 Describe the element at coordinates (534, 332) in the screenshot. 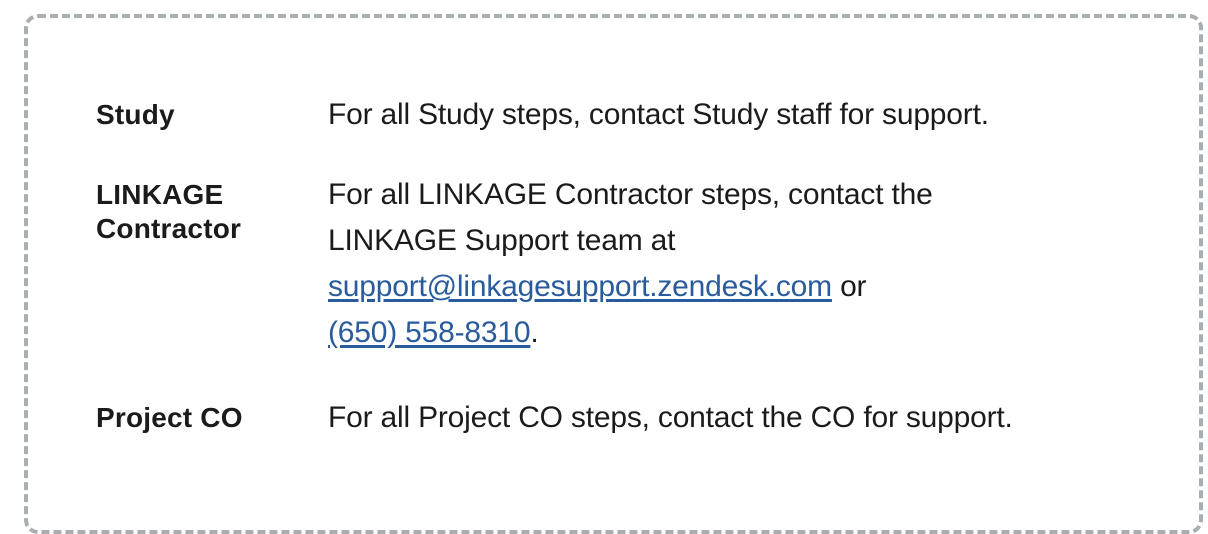

I see `trailing-period: .` at that location.